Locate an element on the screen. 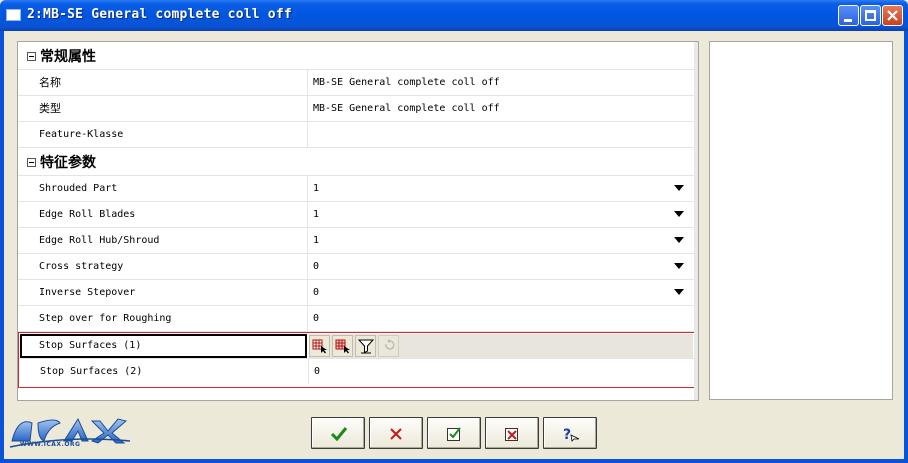  property-row-inverse-stepover: Inverse Stepover 0 is located at coordinates (356, 293).